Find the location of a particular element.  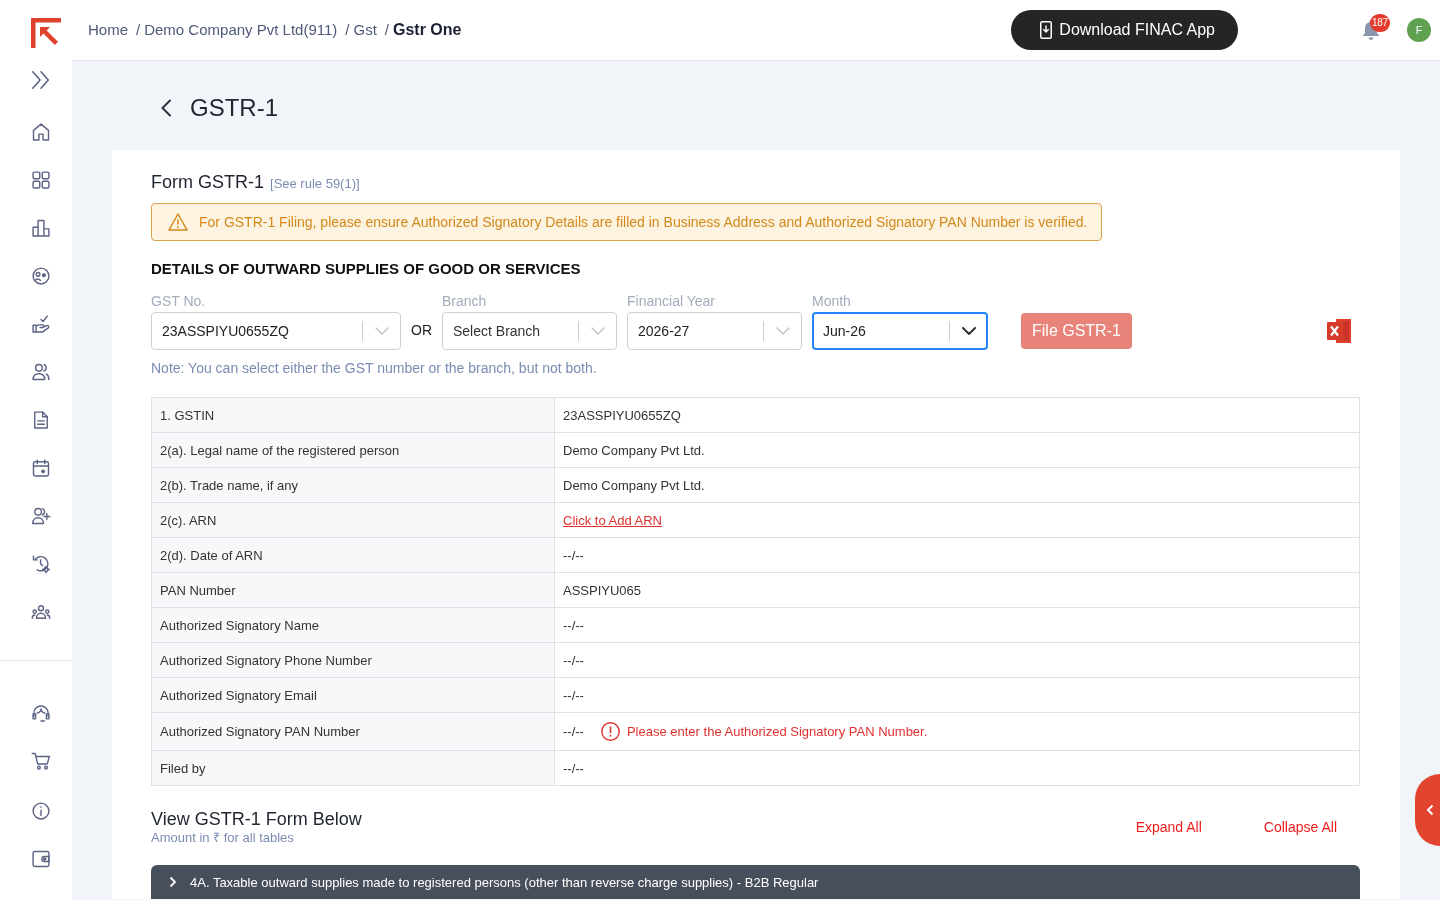

grid-icon is located at coordinates (41, 180).